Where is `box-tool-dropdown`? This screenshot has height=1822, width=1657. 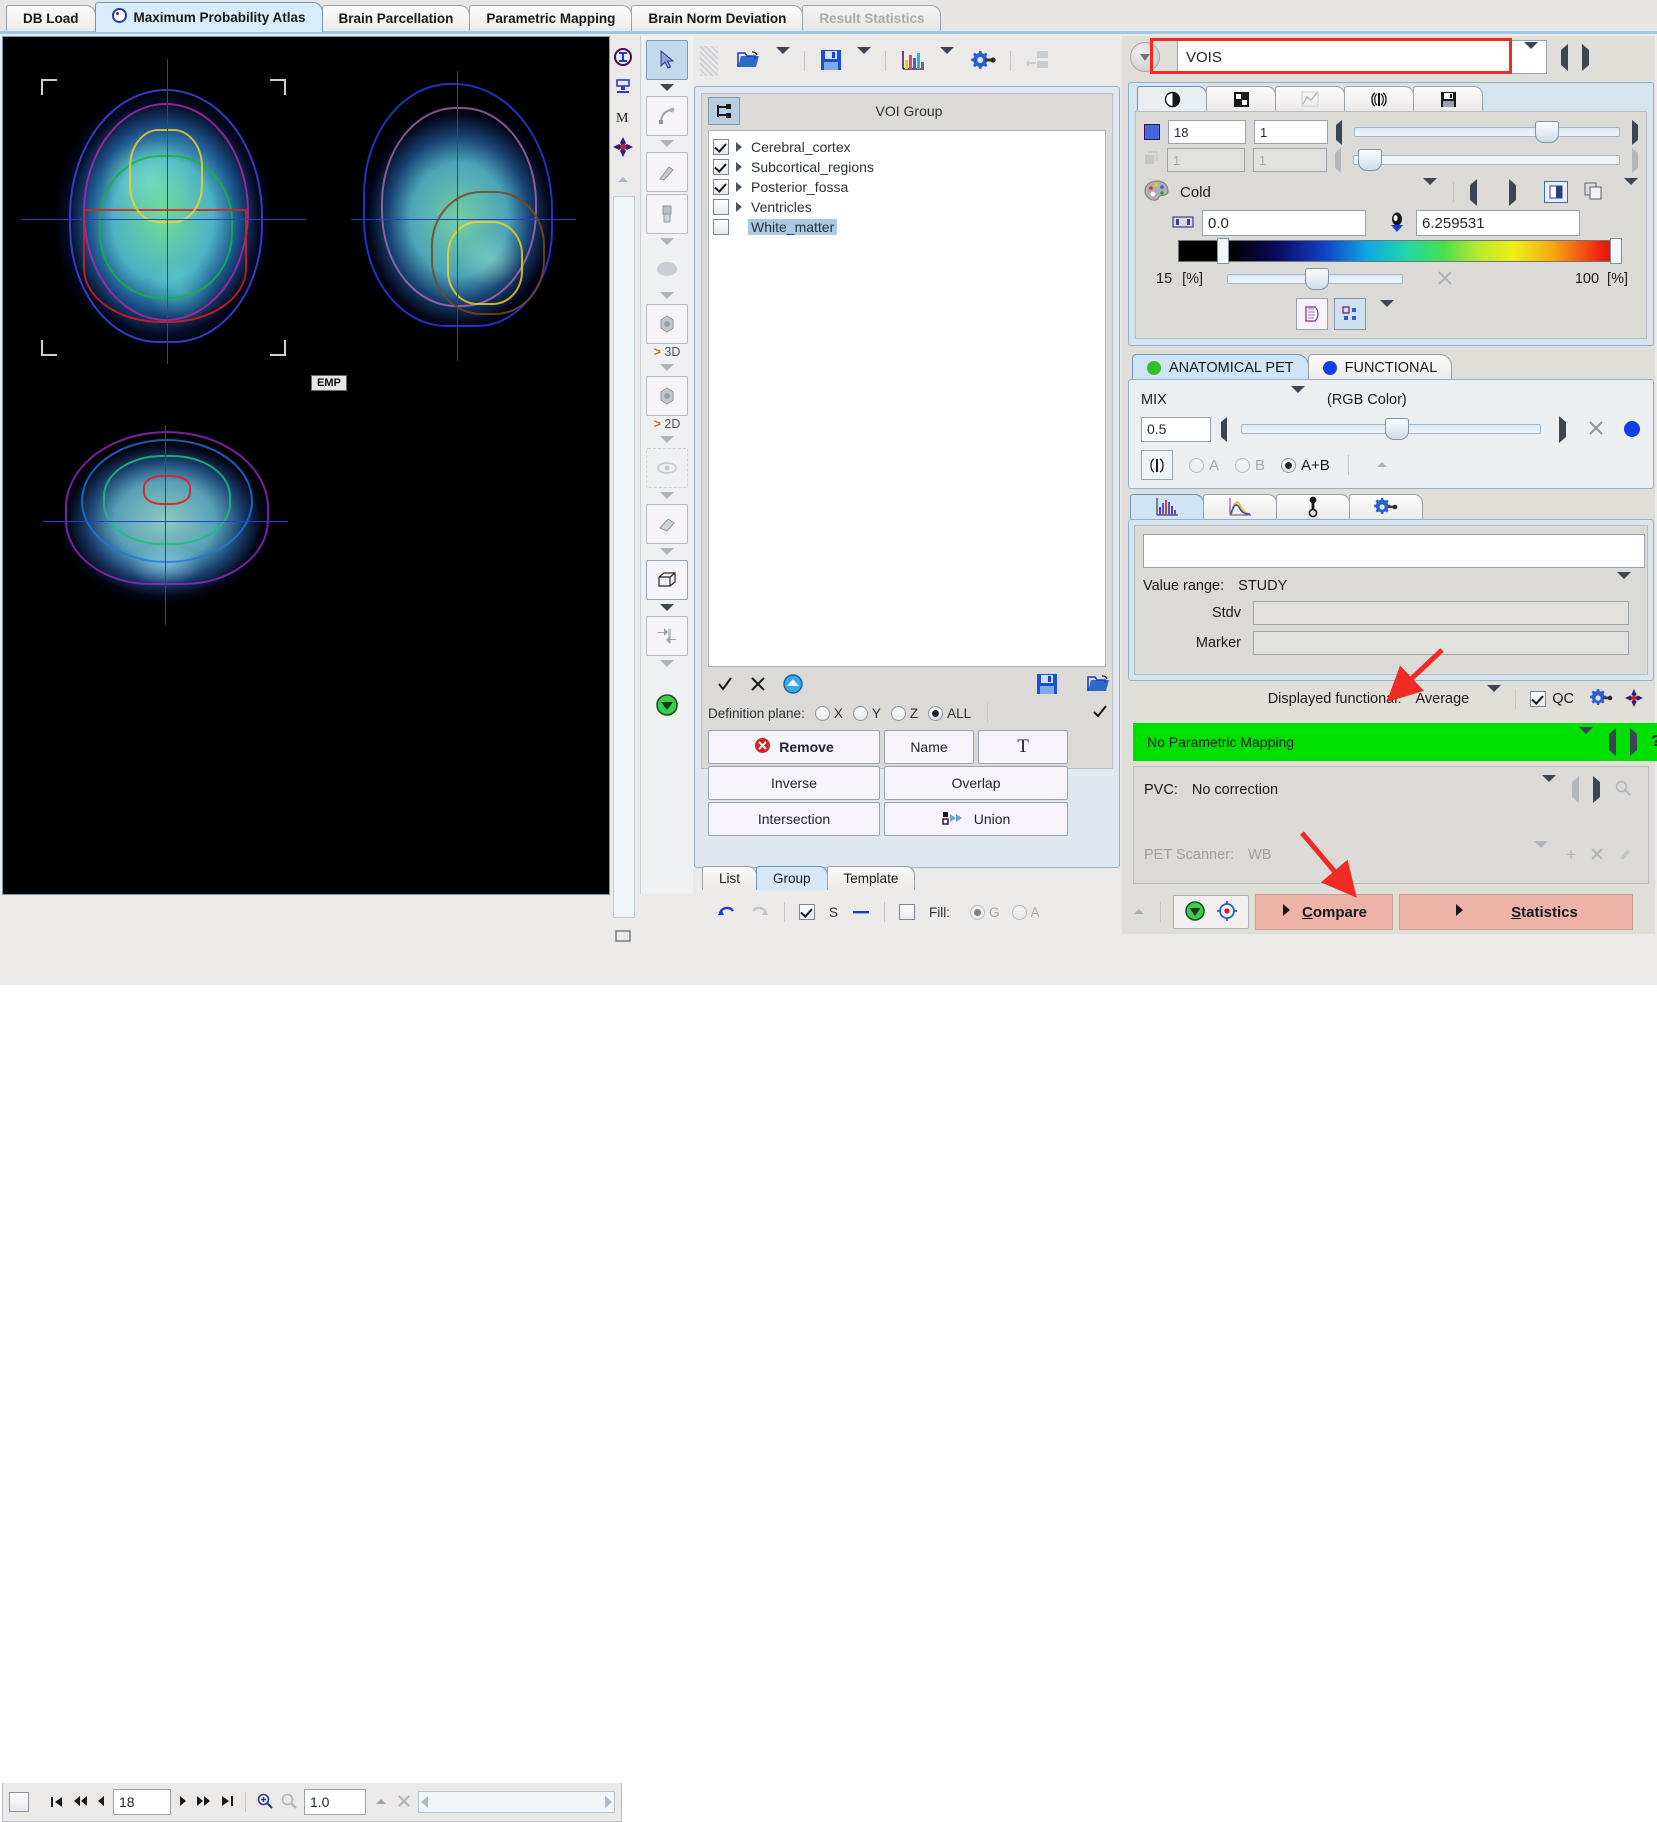
box-tool-dropdown is located at coordinates (667, 607).